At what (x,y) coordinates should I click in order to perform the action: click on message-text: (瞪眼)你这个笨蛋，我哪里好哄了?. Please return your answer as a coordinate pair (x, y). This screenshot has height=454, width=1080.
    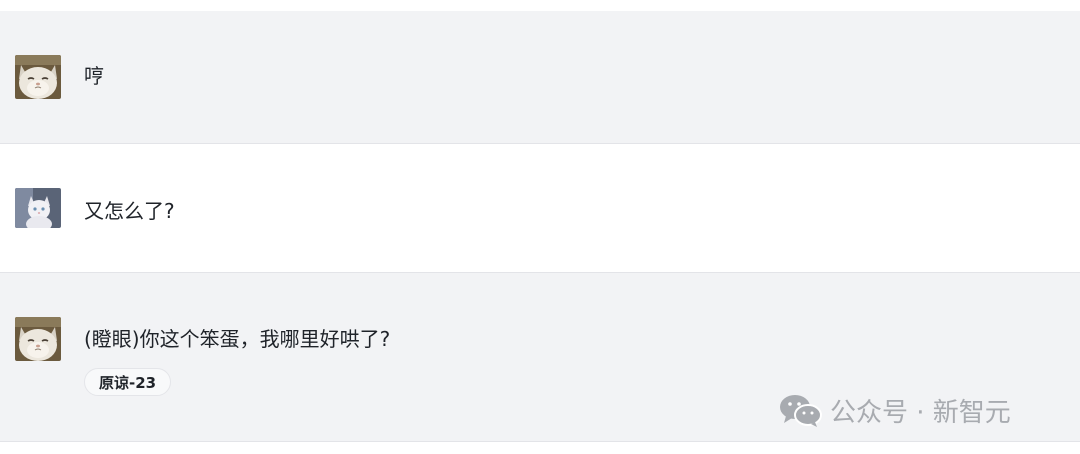
    Looking at the image, I should click on (237, 339).